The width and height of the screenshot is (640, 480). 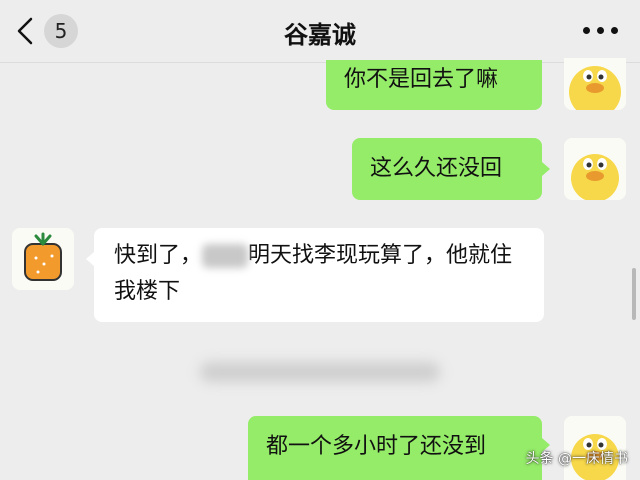 I want to click on message-bubble-sent: 都一个多小时了还没到, so click(x=395, y=448).